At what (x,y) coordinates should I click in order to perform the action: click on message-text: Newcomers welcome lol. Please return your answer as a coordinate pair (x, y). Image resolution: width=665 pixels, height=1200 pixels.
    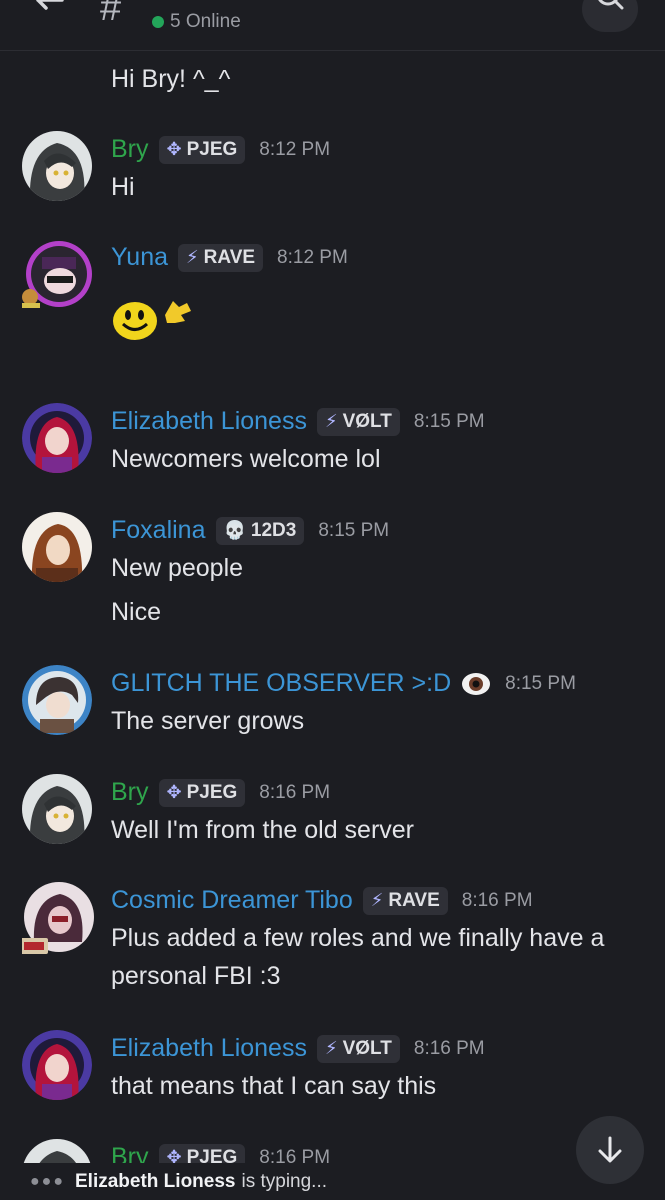
    Looking at the image, I should click on (246, 459).